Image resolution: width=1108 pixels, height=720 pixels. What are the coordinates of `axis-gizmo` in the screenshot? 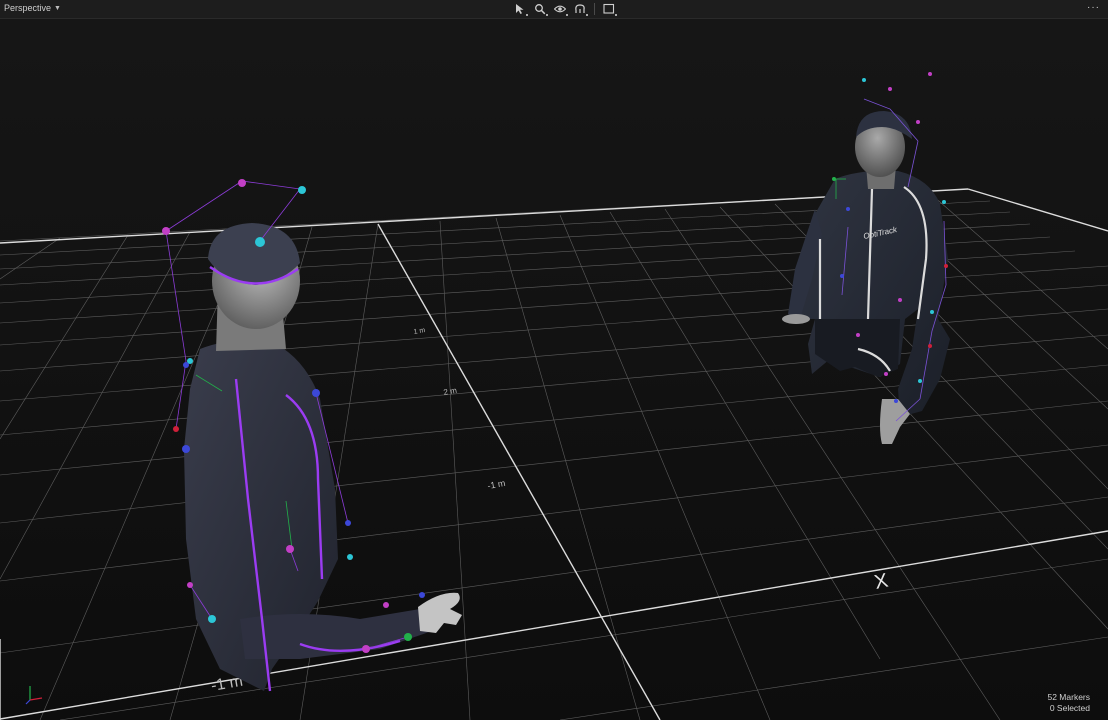 It's located at (34, 695).